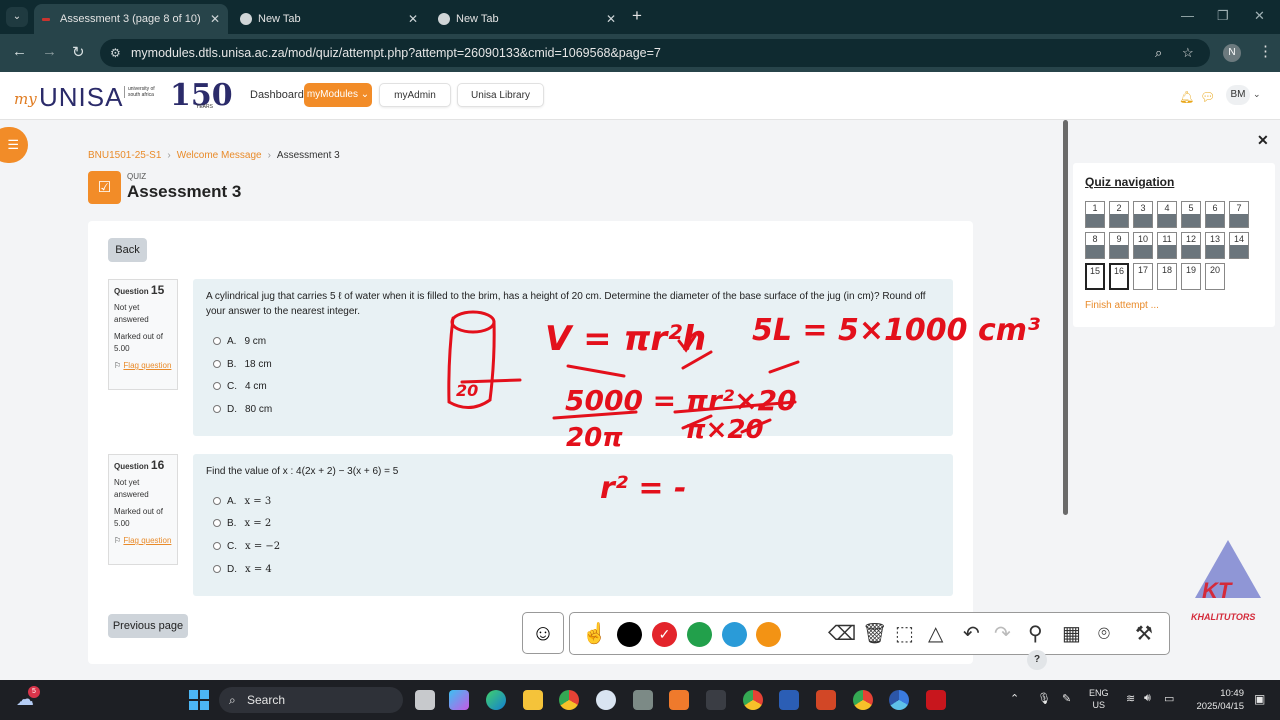  I want to click on chrome-dev-icon, so click(899, 700).